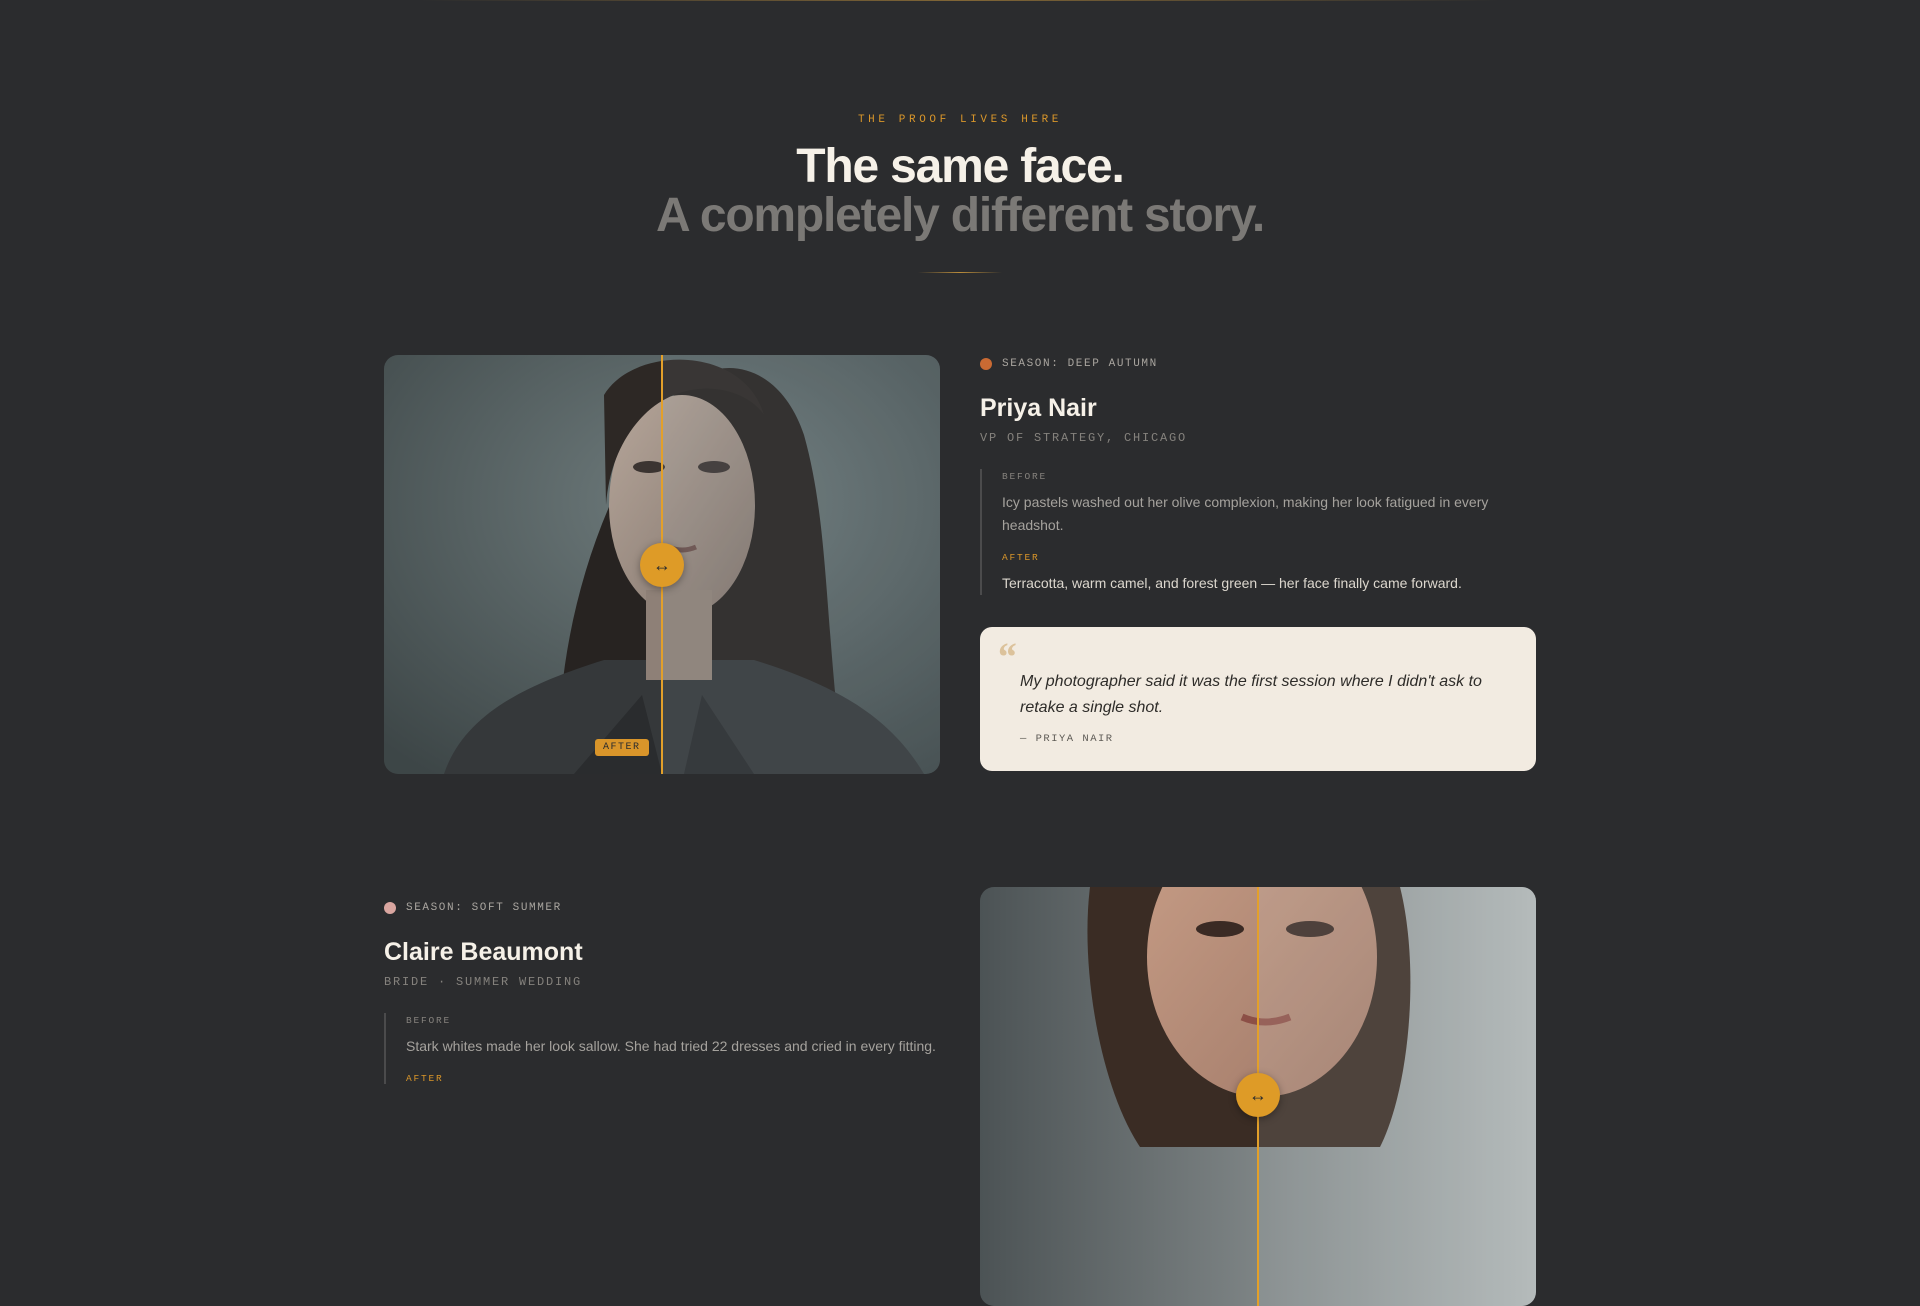 The width and height of the screenshot is (1920, 1306). Describe the element at coordinates (960, 215) in the screenshot. I see `section-title-line2: A completely different story.` at that location.